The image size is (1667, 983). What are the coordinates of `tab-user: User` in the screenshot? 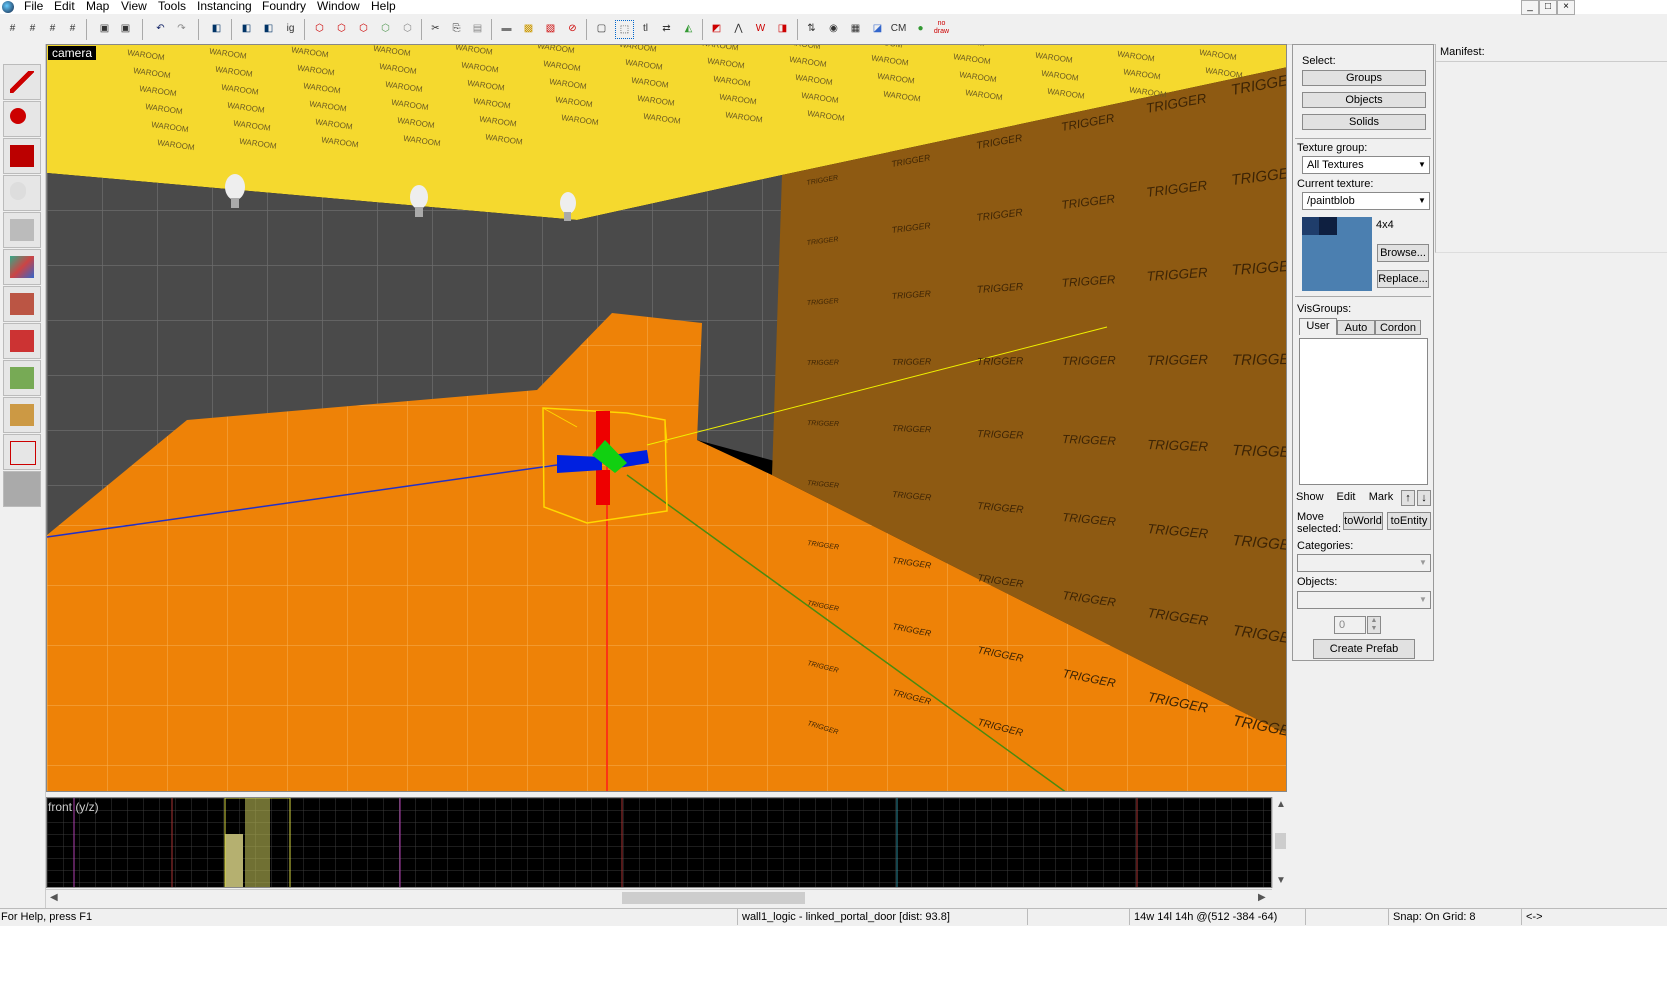 It's located at (1318, 326).